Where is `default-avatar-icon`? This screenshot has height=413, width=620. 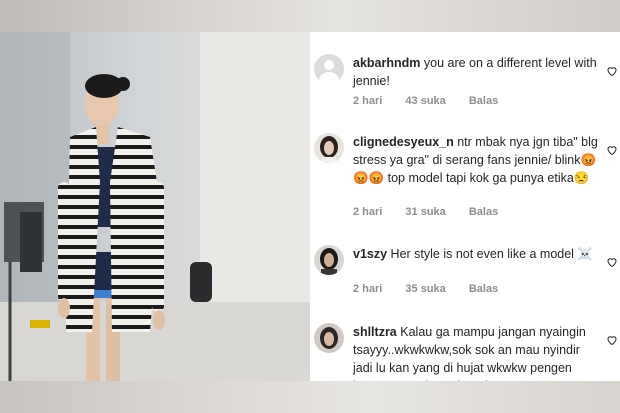
default-avatar-icon is located at coordinates (329, 69).